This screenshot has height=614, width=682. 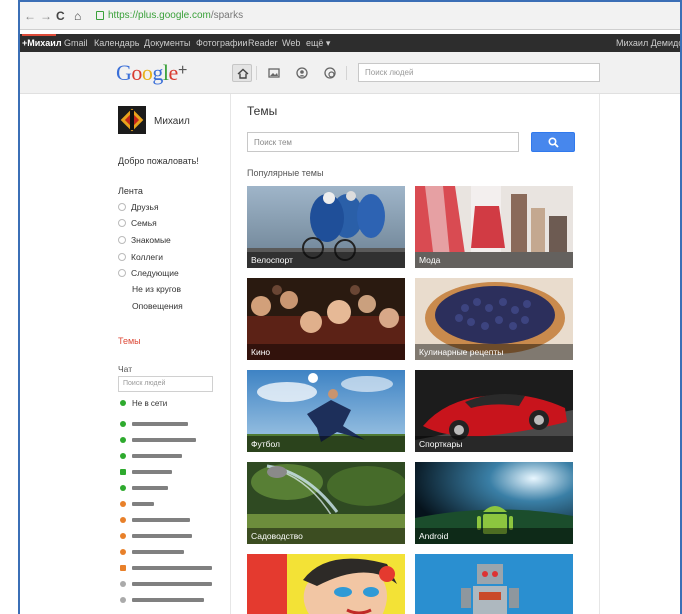 What do you see at coordinates (167, 43) in the screenshot?
I see `gbar-docs: Документы` at bounding box center [167, 43].